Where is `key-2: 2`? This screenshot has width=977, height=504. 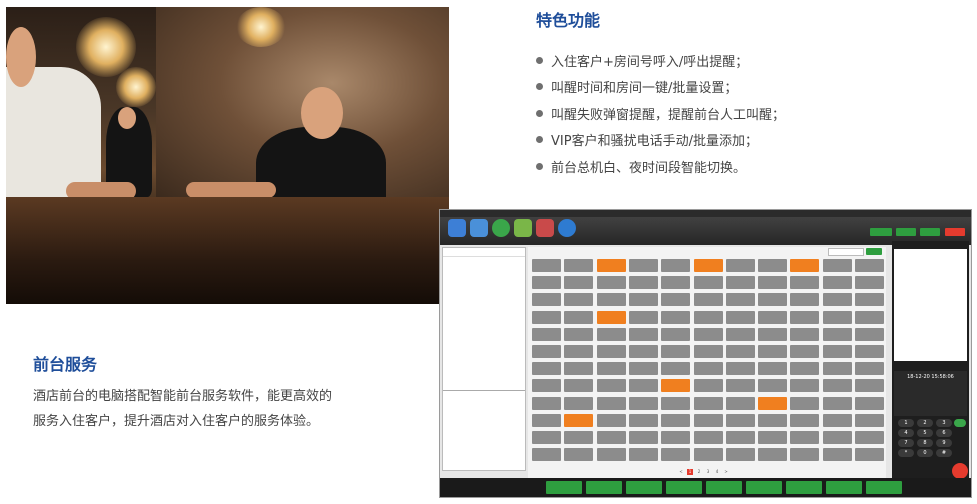 key-2: 2 is located at coordinates (925, 423).